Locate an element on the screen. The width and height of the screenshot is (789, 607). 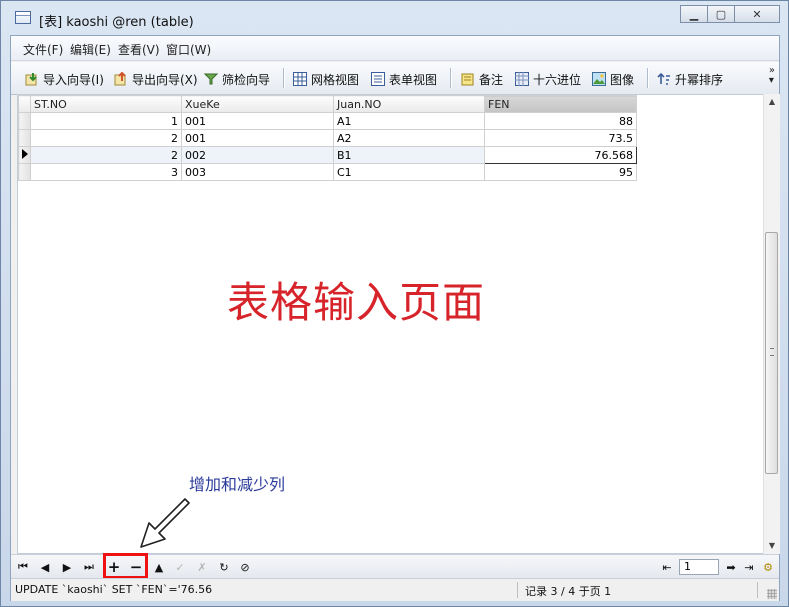
edit-up-button: ▲ is located at coordinates (159, 567).